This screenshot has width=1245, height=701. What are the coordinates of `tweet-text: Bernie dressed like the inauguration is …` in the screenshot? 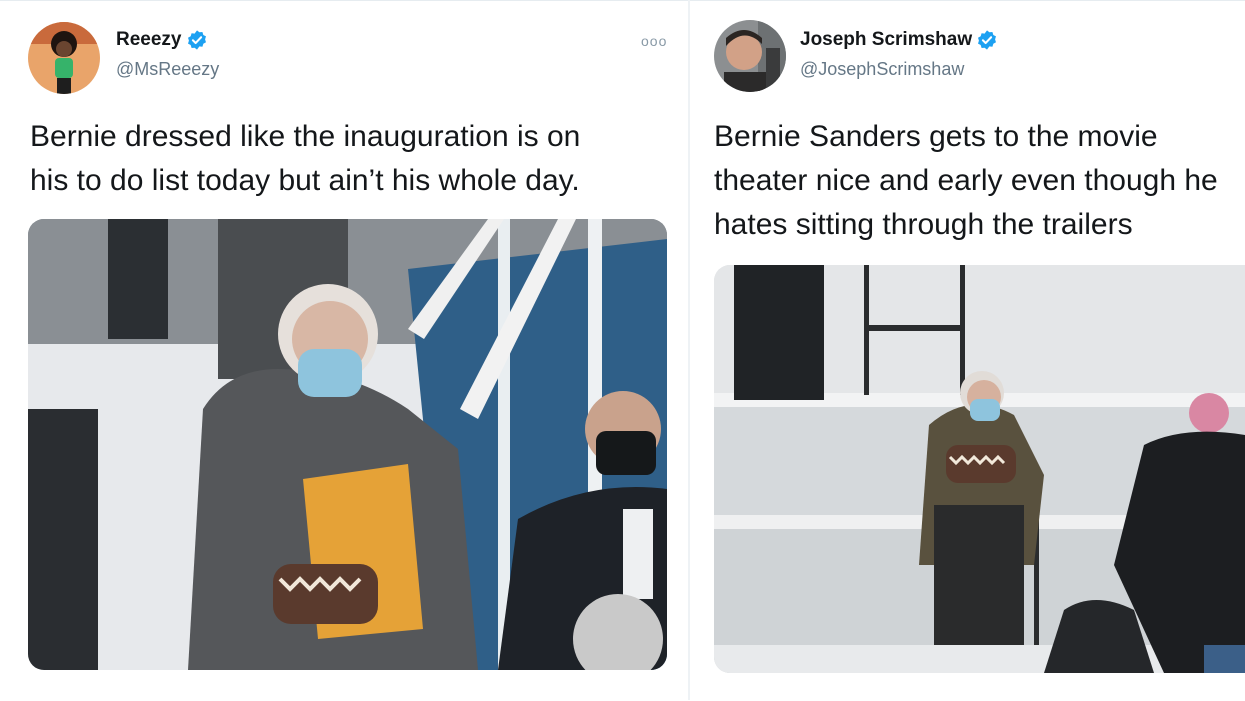 It's located at (357, 159).